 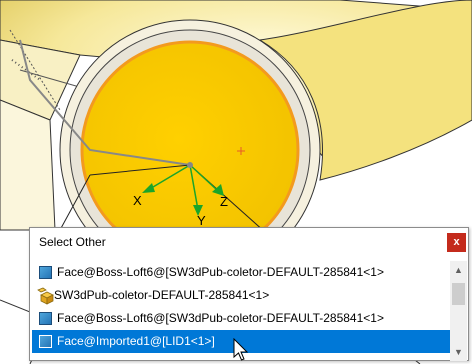 I want to click on scroll-down-icon: ▼, so click(x=458, y=352).